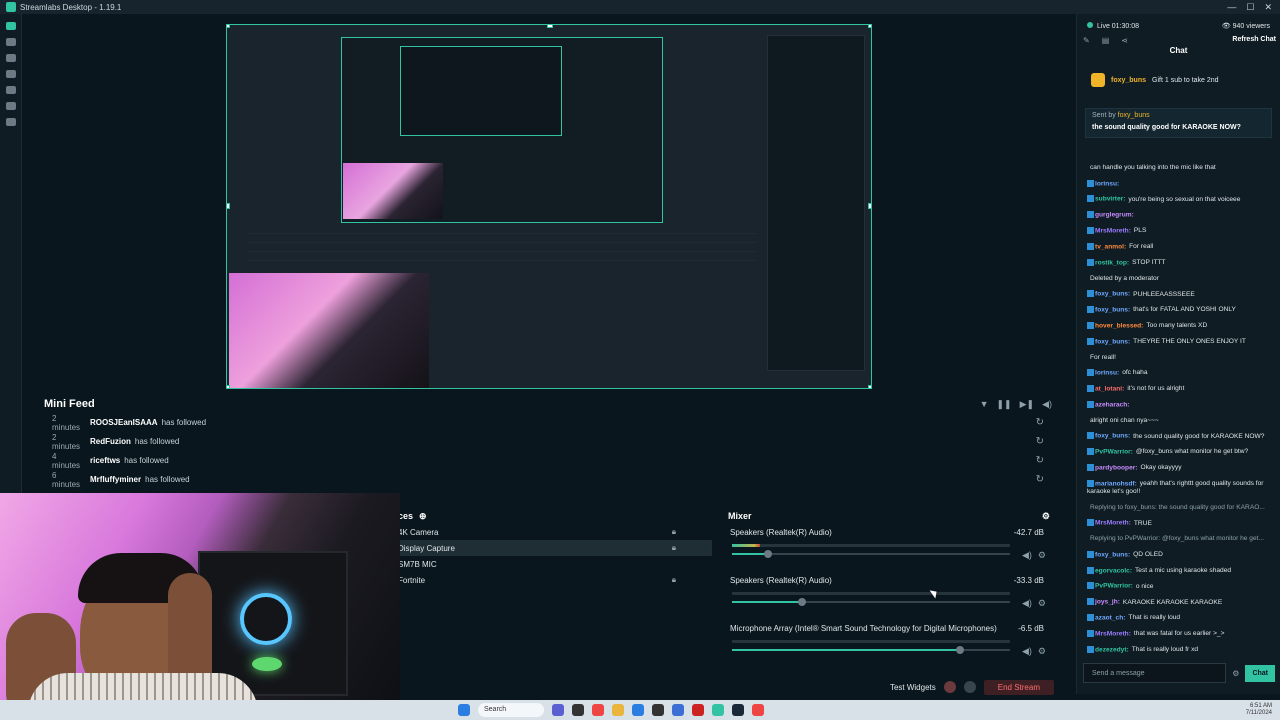 The height and width of the screenshot is (720, 1280). I want to click on chat-username: joys_jh:, so click(1107, 602).